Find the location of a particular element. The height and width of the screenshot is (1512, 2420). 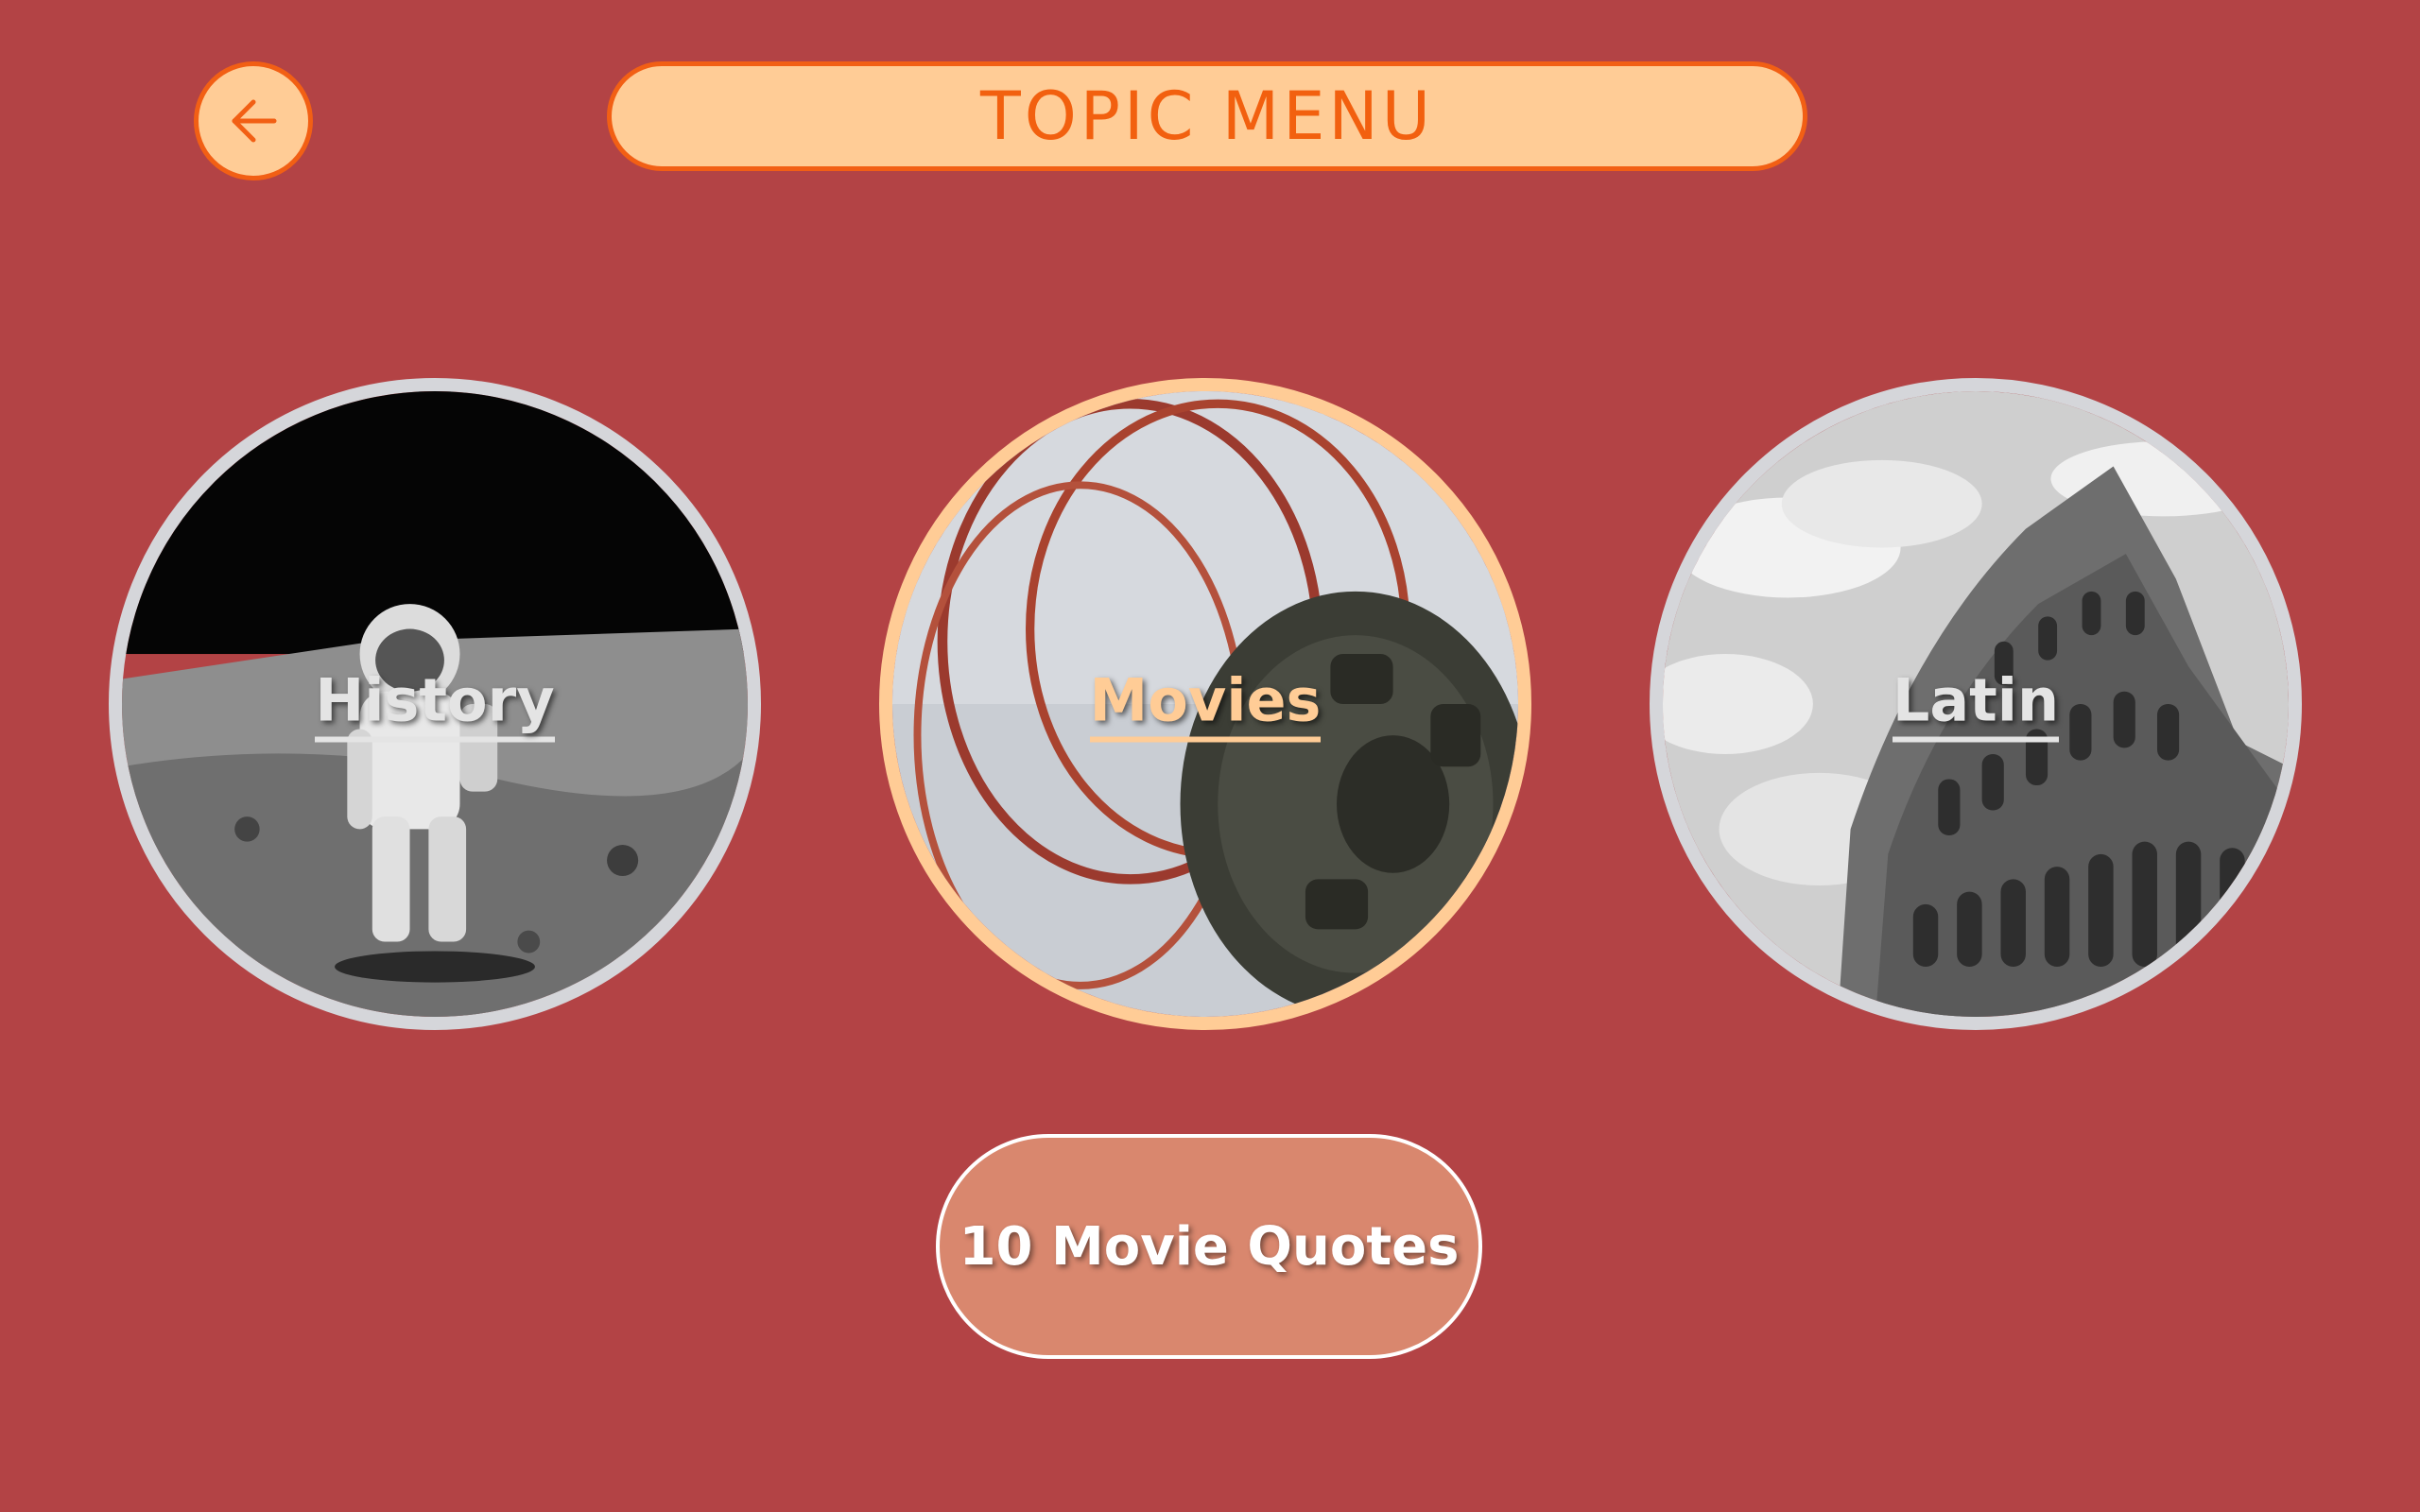

topic-latin-button: Latin is located at coordinates (1976, 704).